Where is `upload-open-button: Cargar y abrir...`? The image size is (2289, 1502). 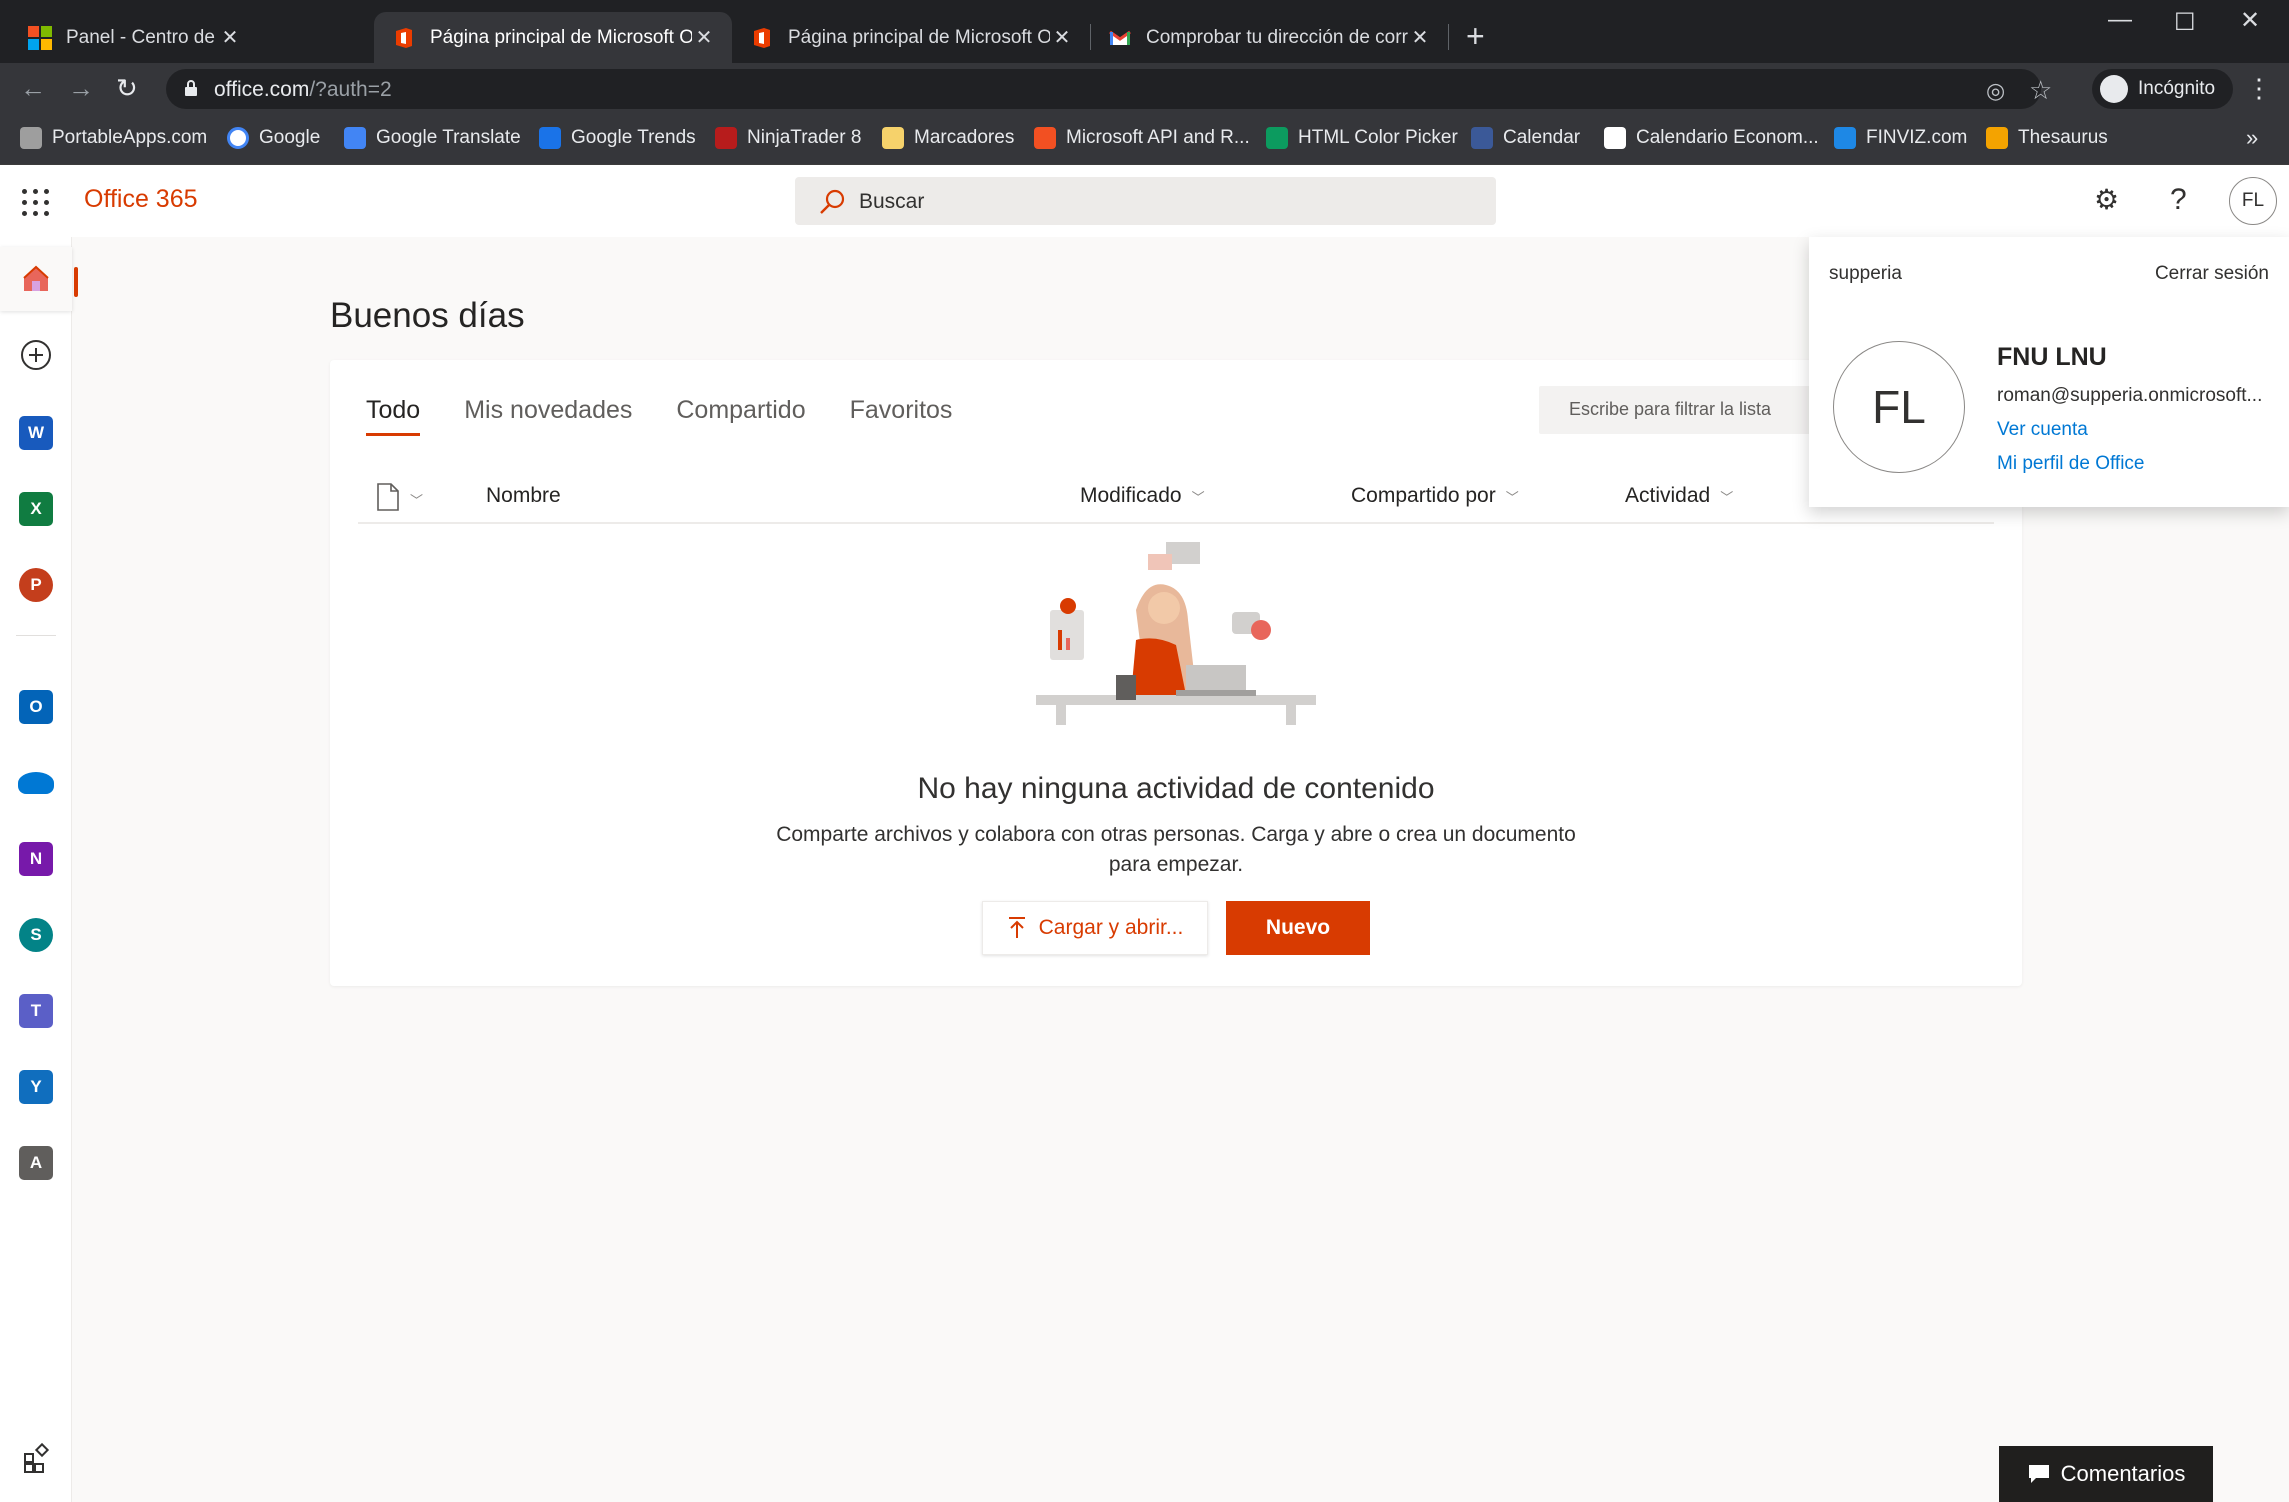
upload-open-button: Cargar y abrir... is located at coordinates (1095, 928).